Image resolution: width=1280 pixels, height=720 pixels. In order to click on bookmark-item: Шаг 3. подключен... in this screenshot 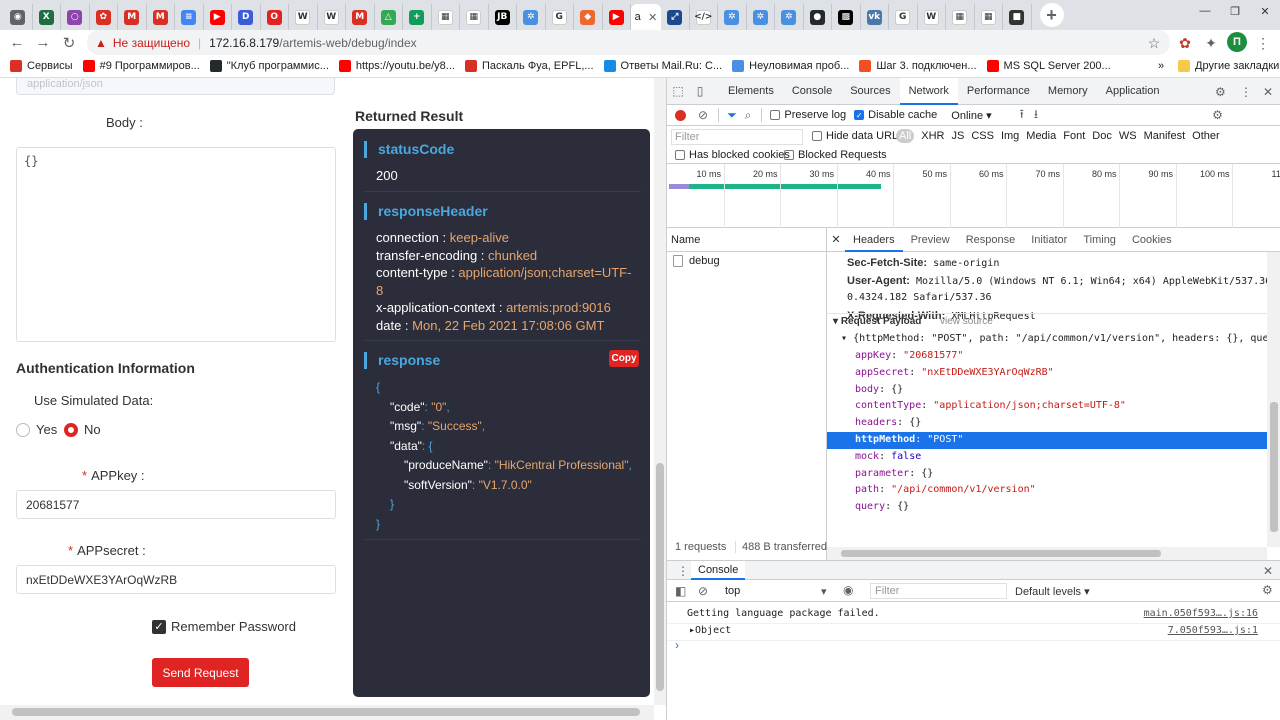, I will do `click(918, 66)`.